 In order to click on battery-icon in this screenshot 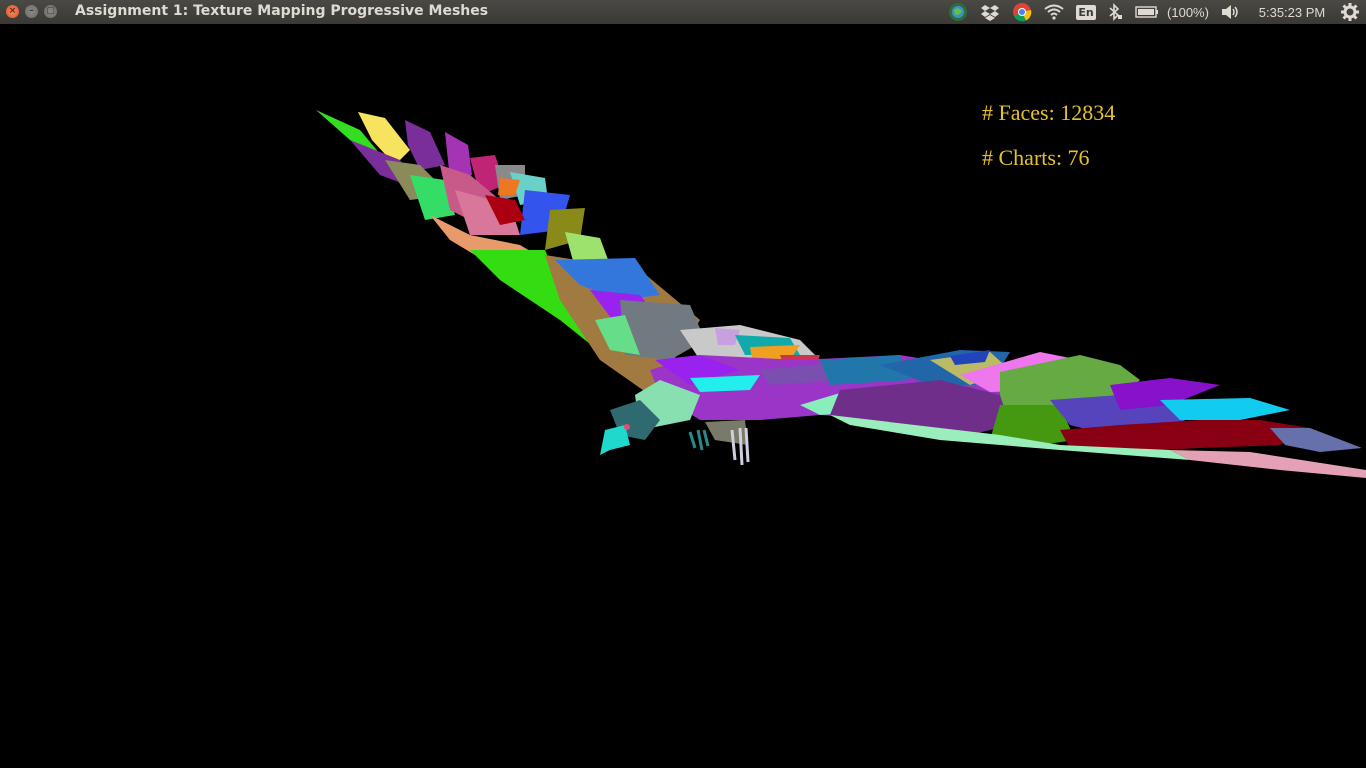, I will do `click(1147, 12)`.